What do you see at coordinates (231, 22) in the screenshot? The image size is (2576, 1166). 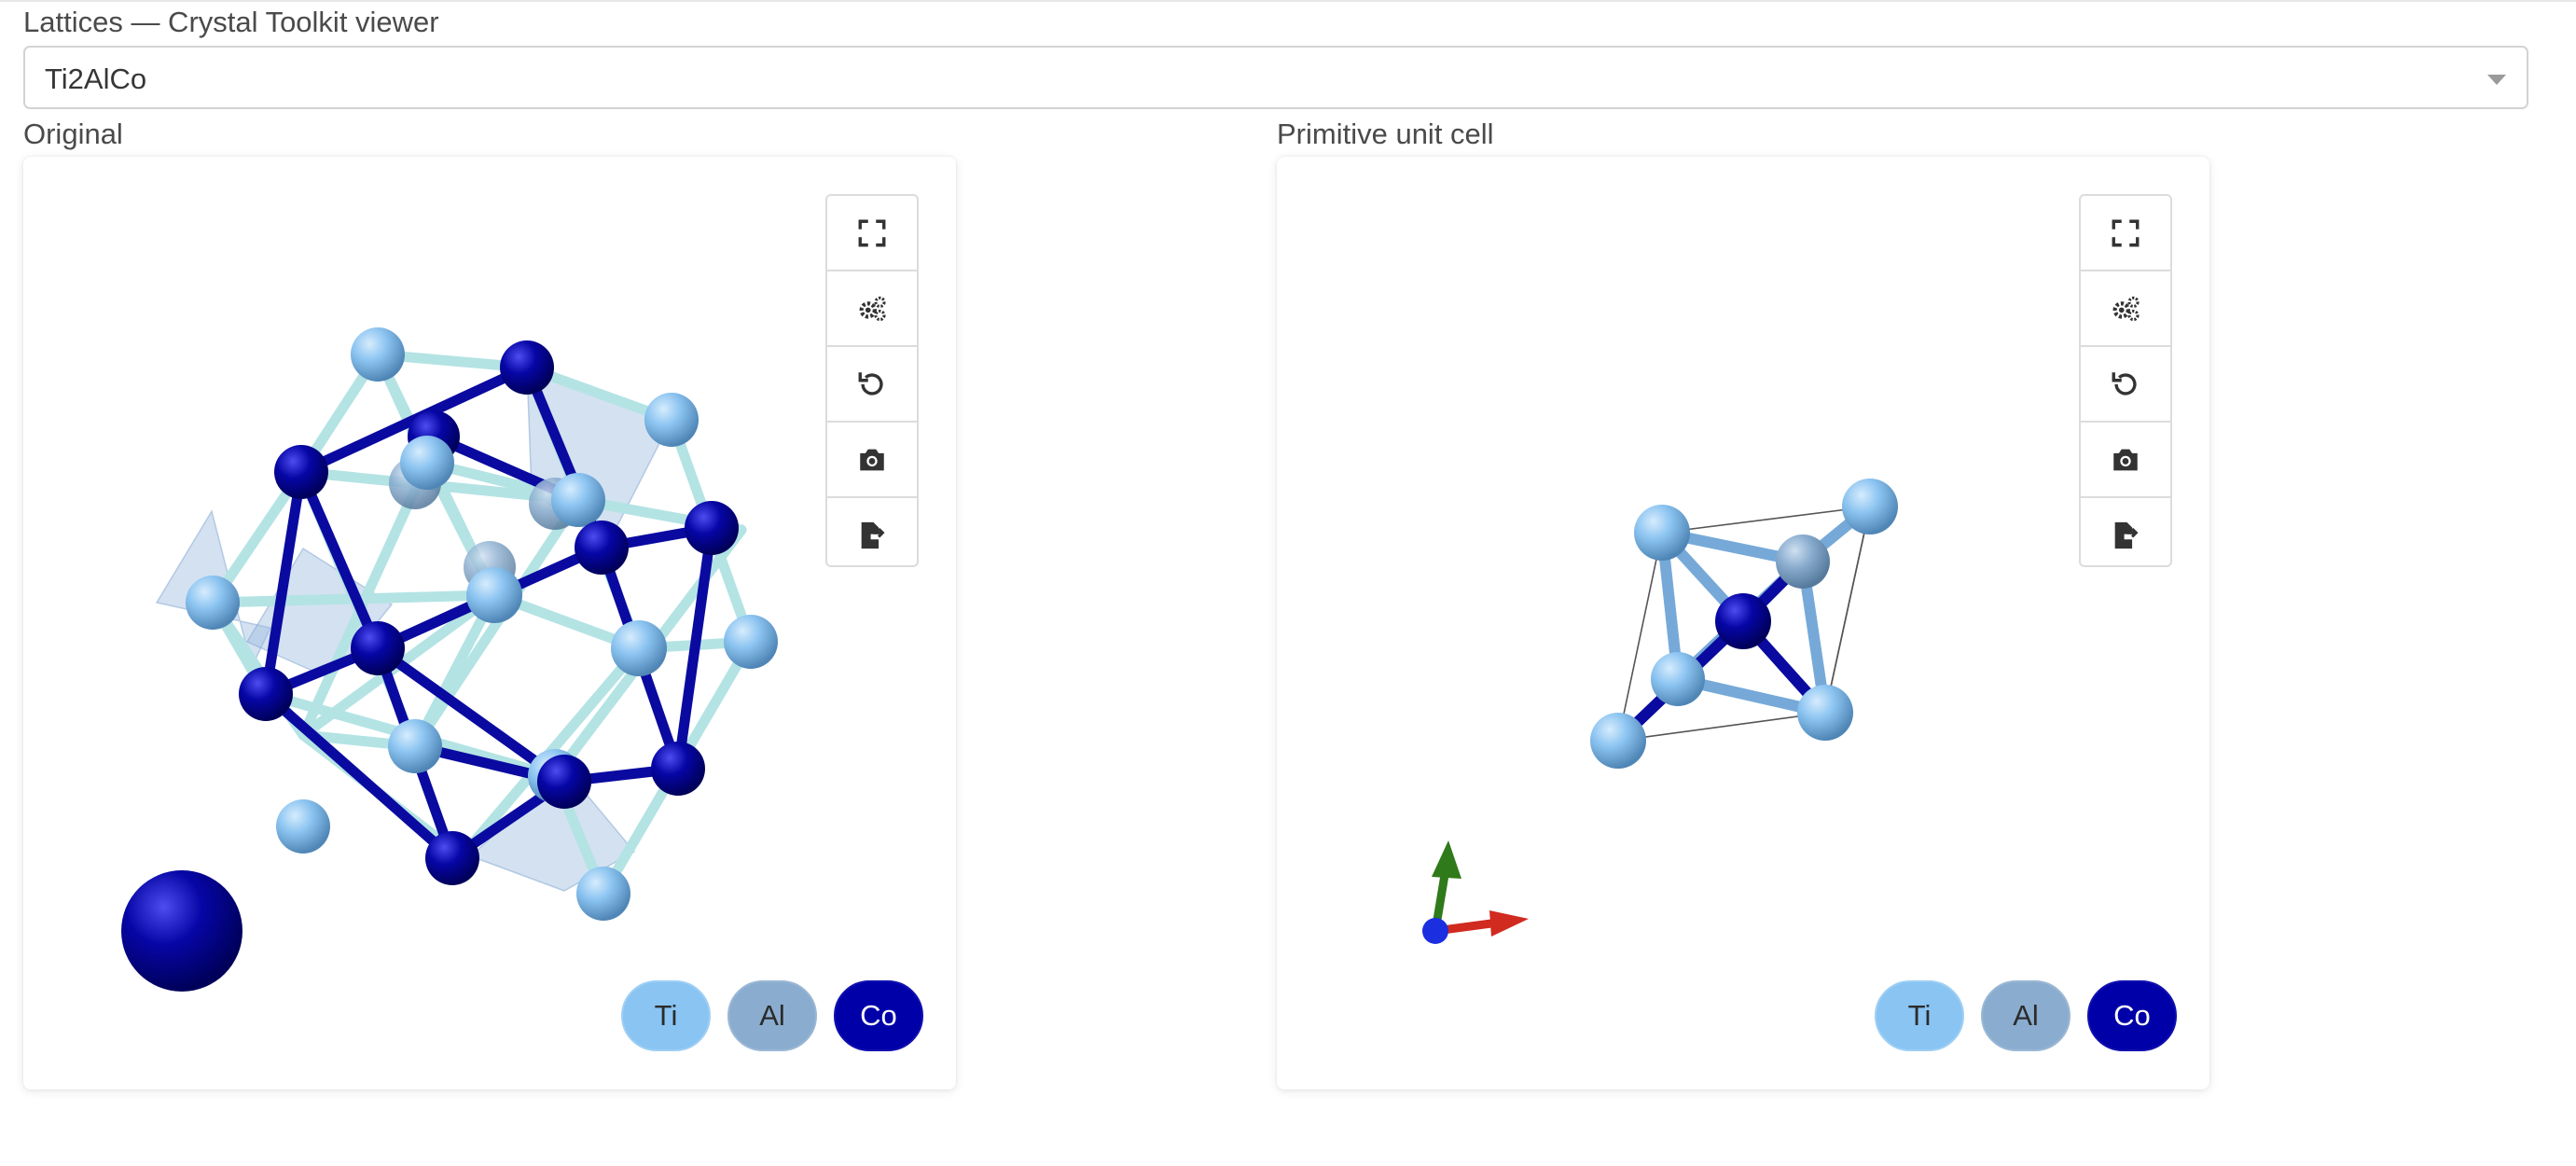 I see `page-title: Lattices — Crystal Toolkit viewer` at bounding box center [231, 22].